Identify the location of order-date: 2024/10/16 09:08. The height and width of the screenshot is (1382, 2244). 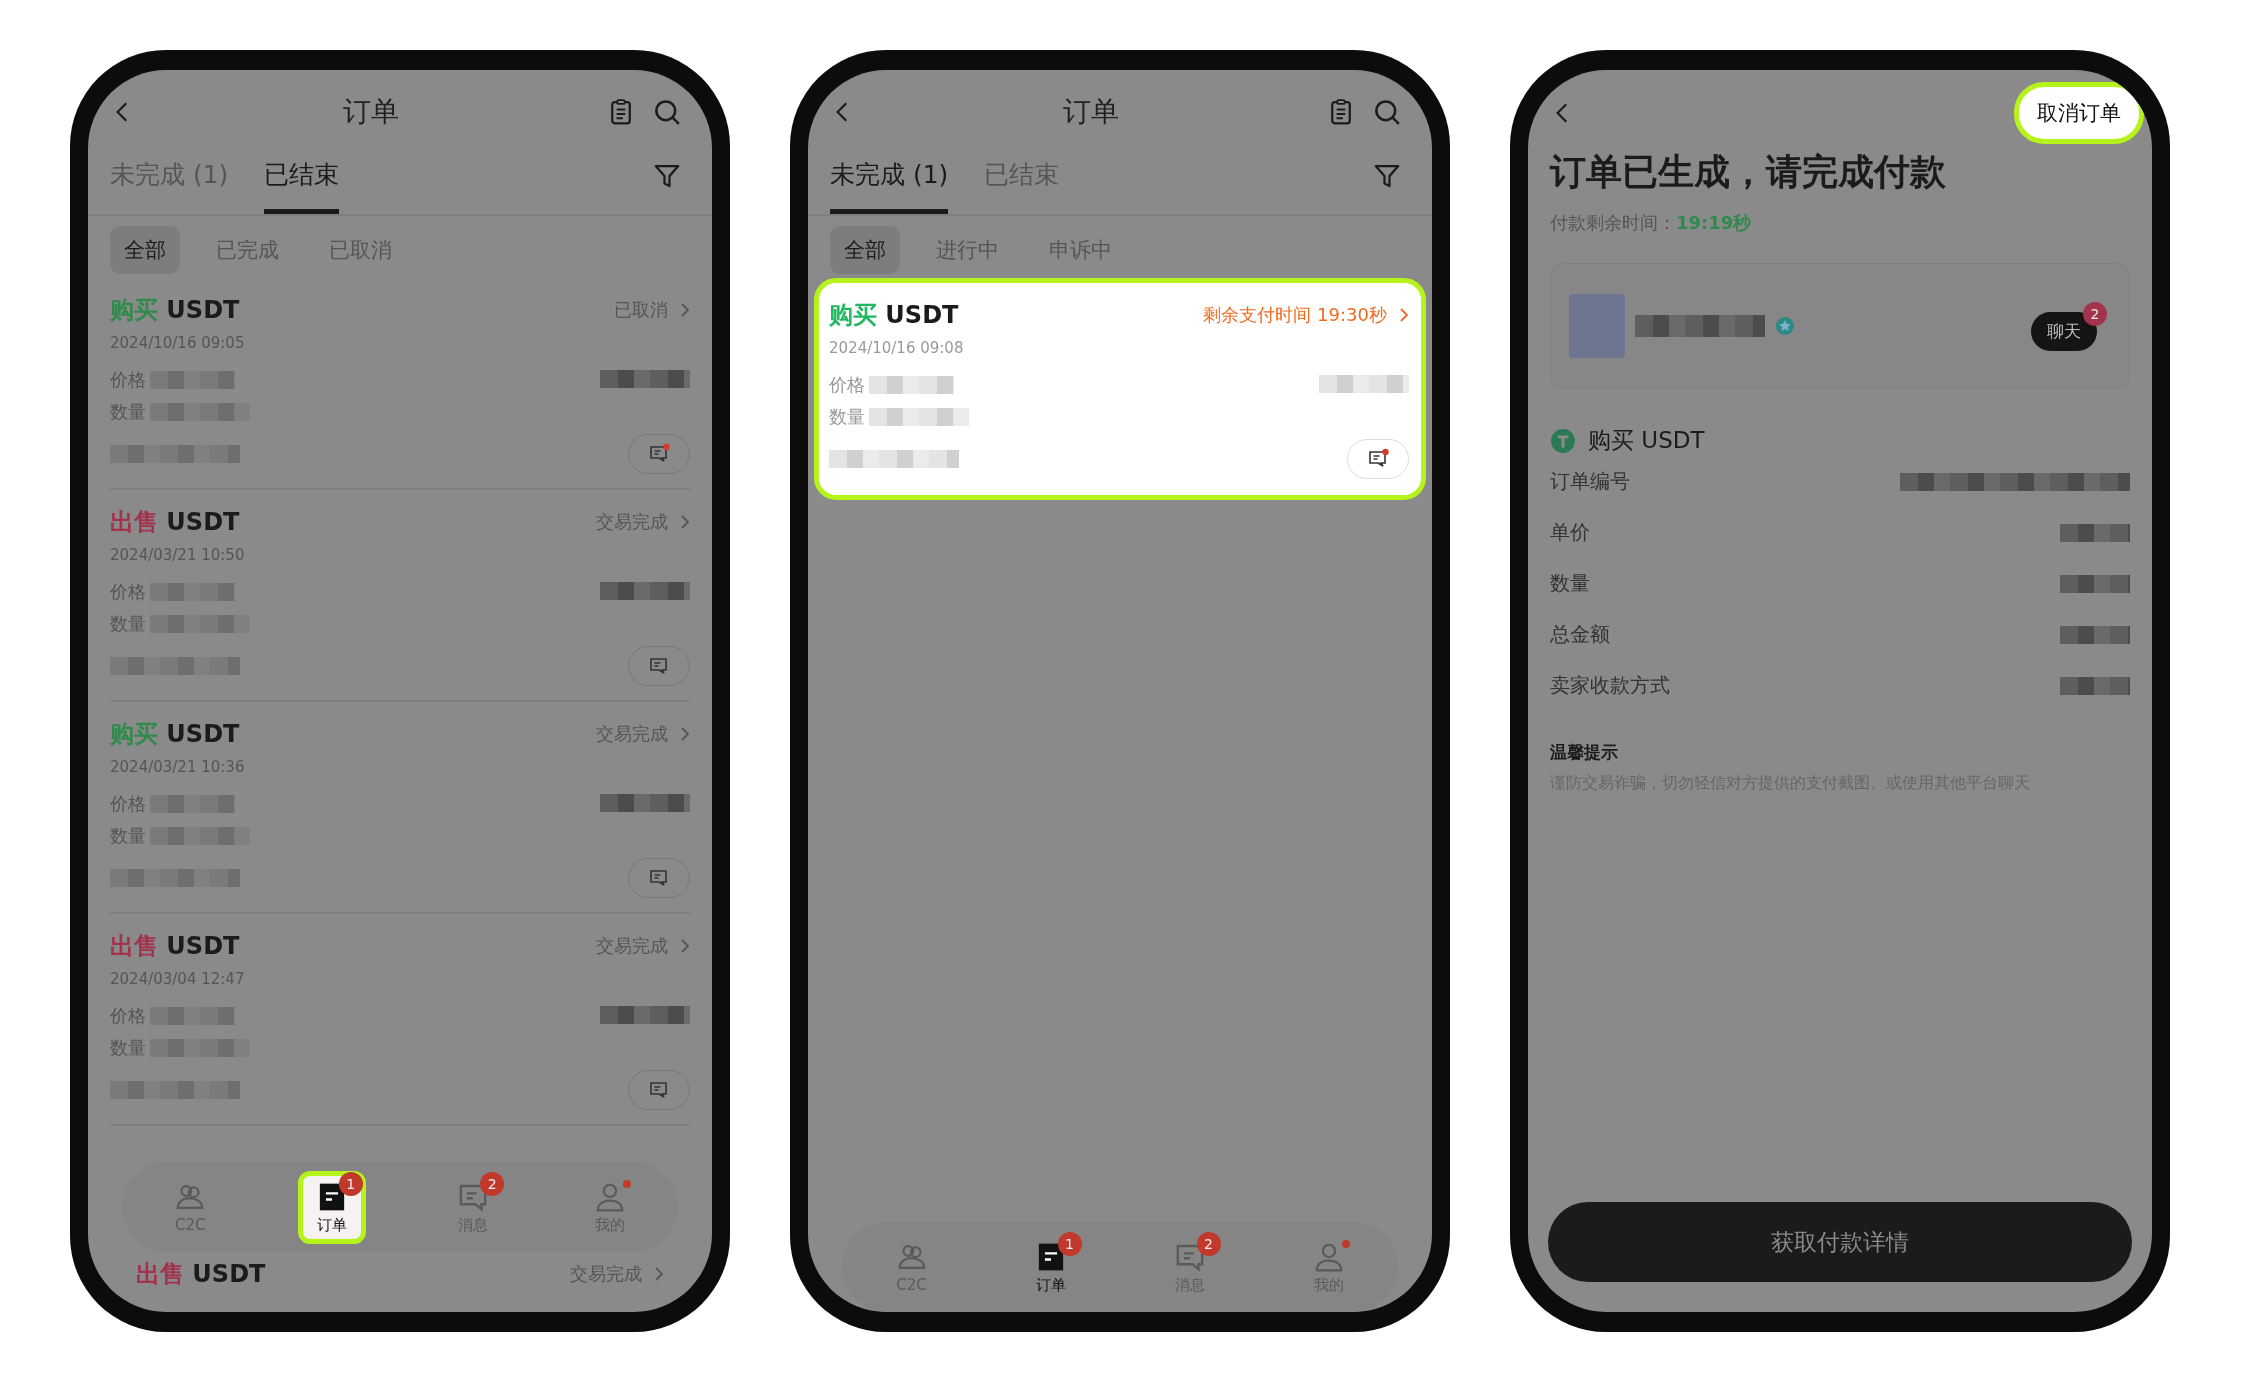
(897, 348).